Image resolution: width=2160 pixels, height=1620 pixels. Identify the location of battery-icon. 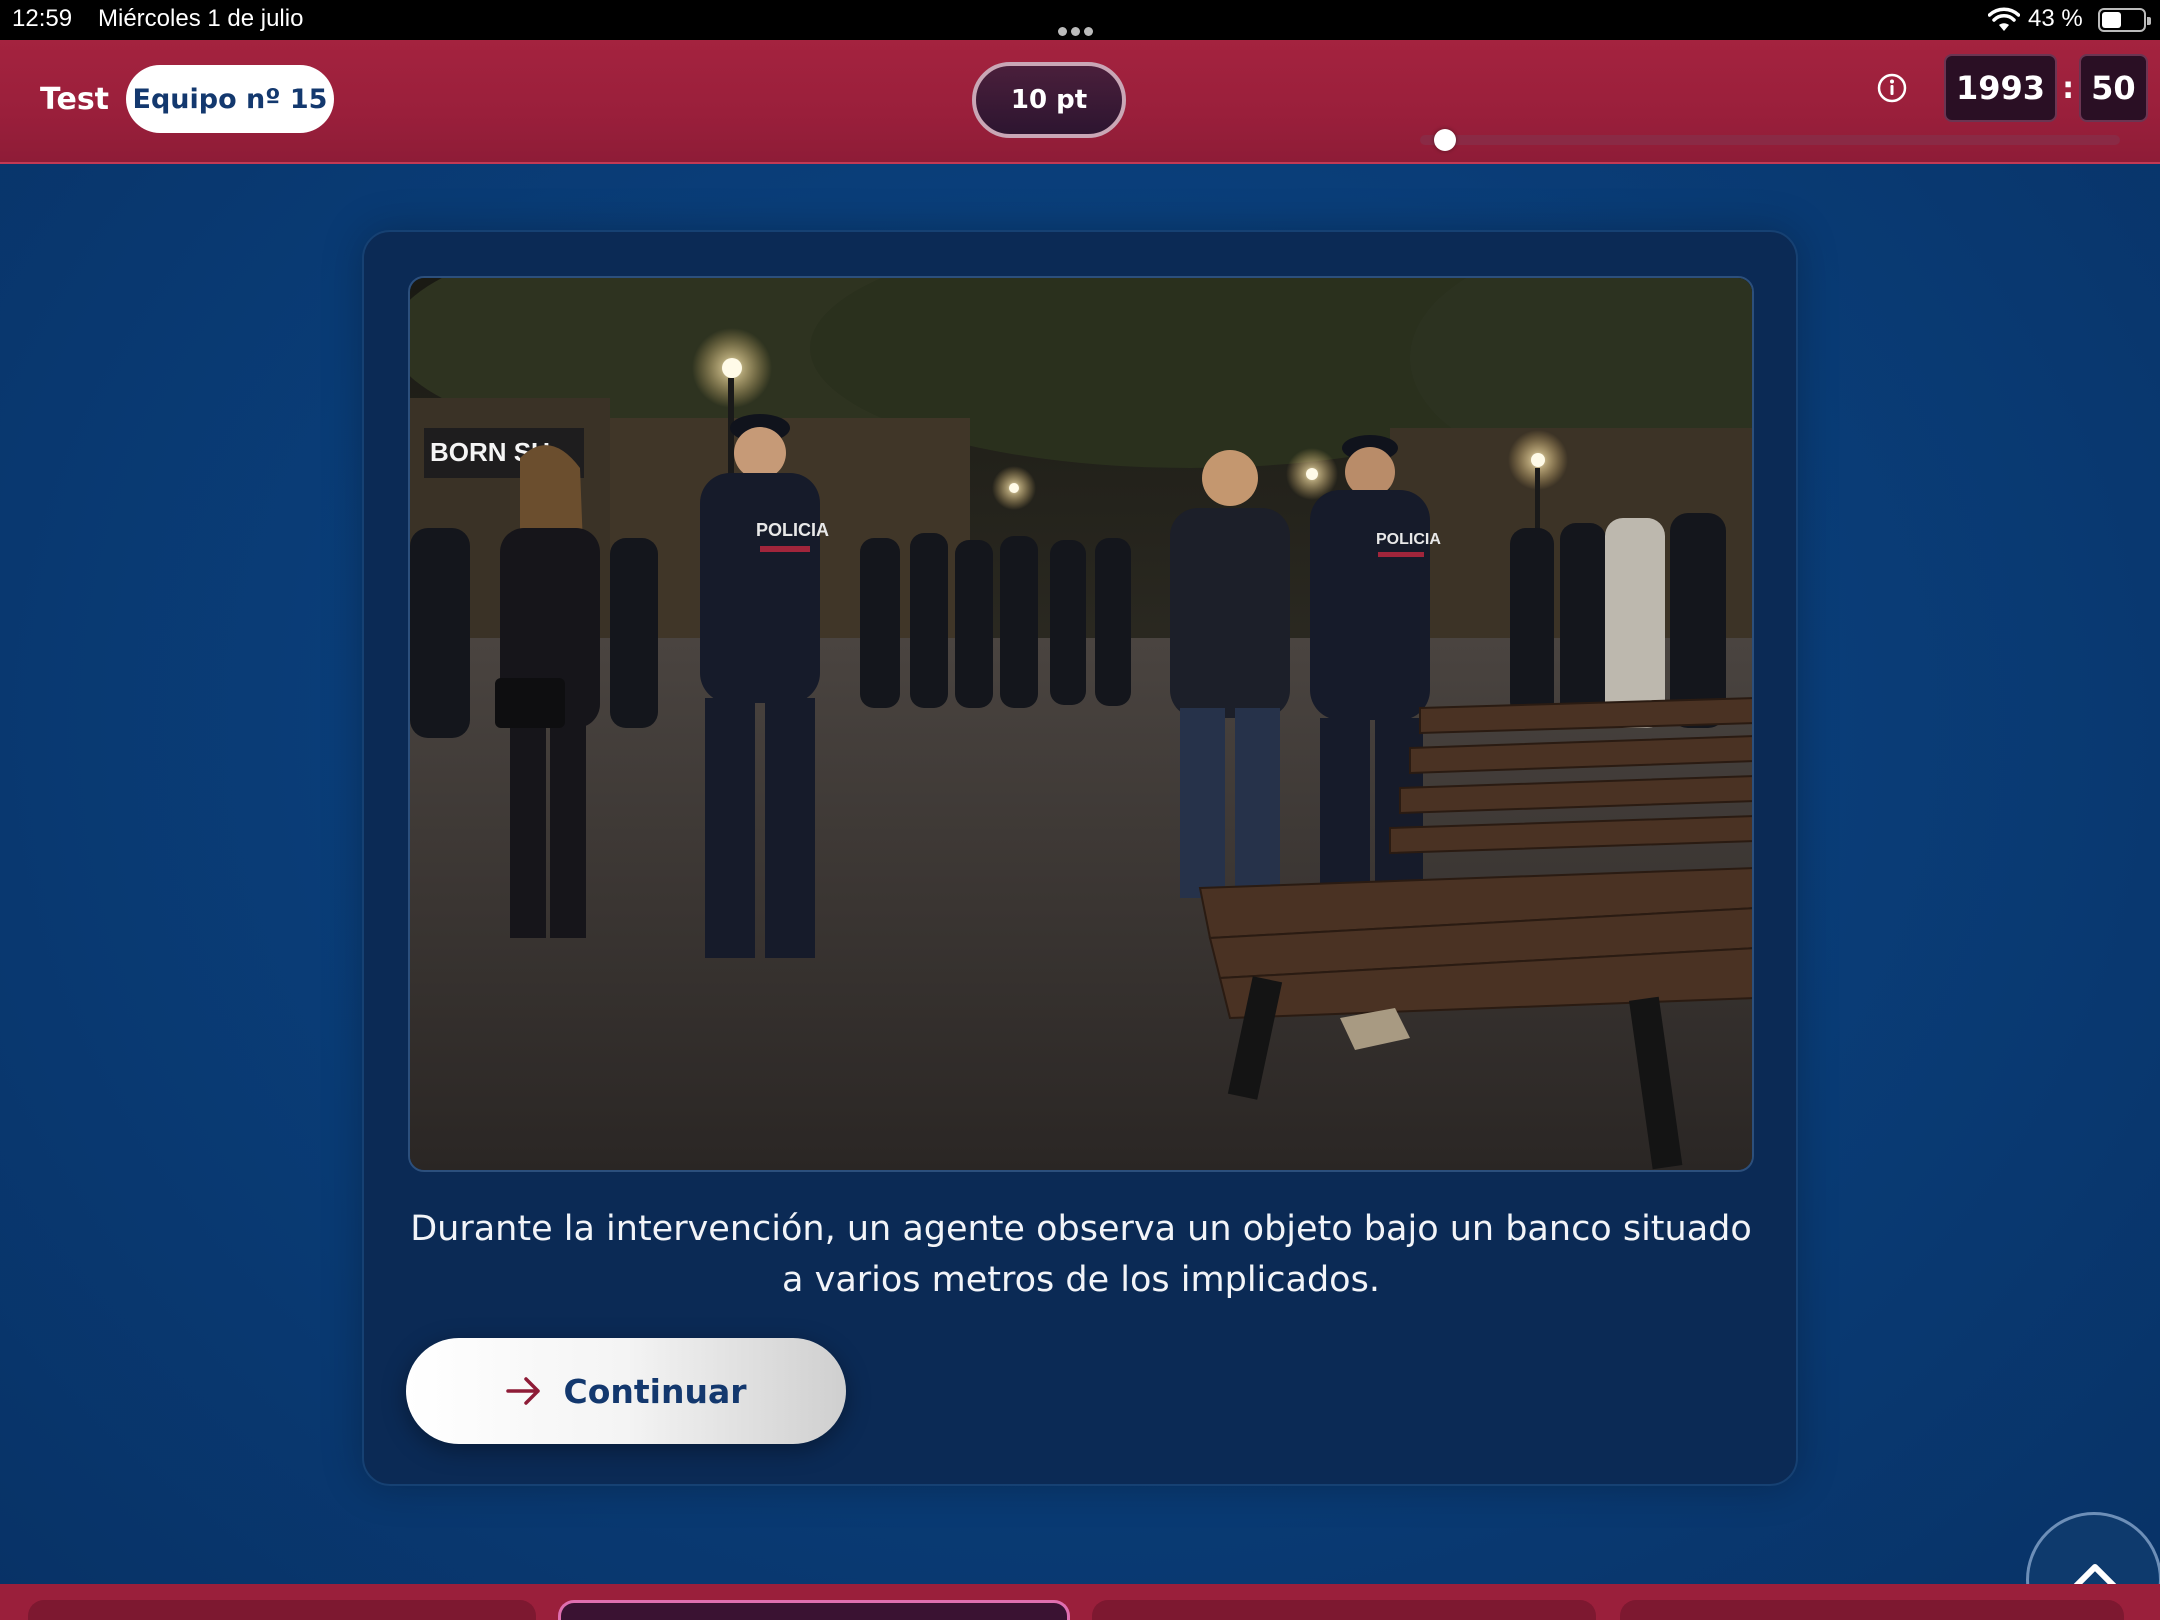
(2124, 20).